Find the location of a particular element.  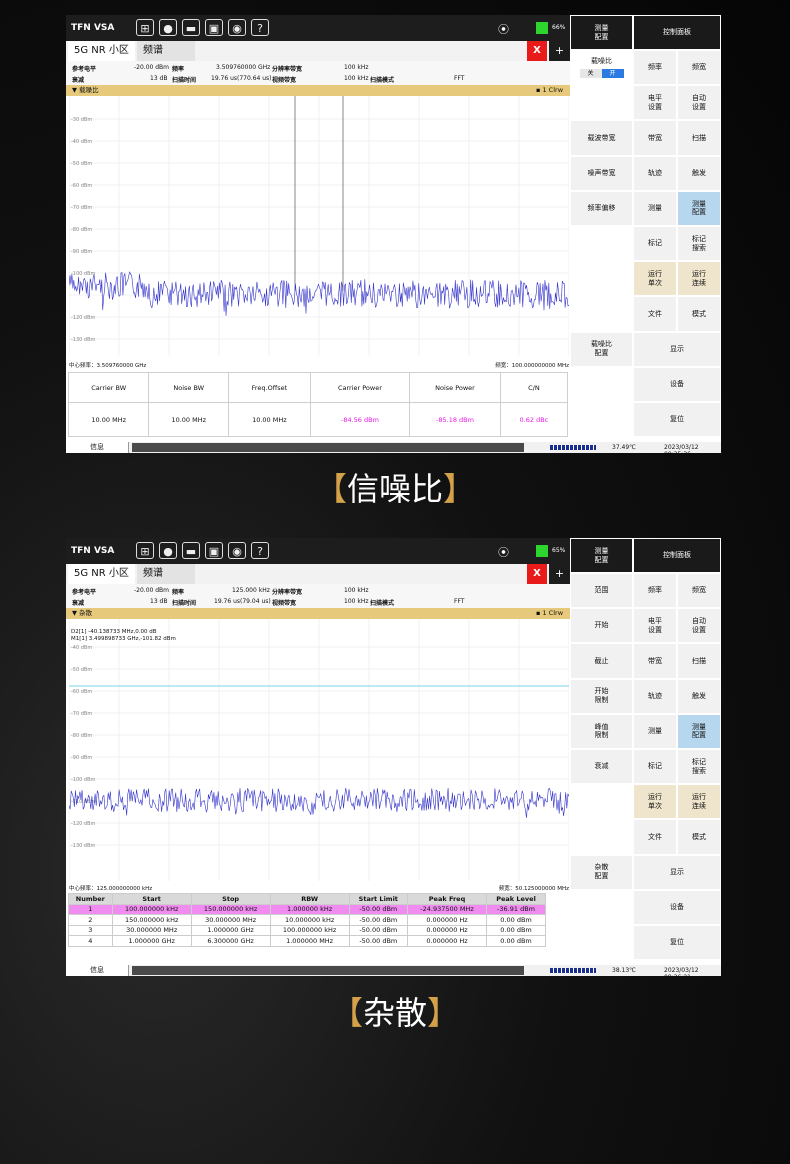

sweep-mode-label: 扫描模式 is located at coordinates (382, 80).